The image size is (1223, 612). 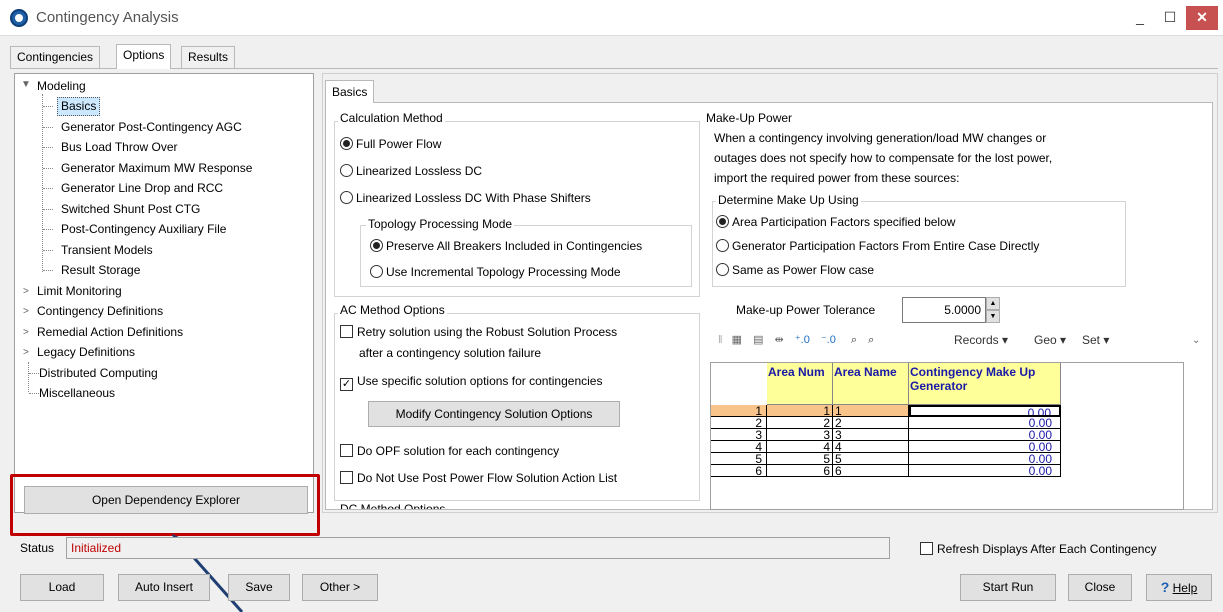 What do you see at coordinates (985, 384) in the screenshot?
I see `col-header-makeup-generator: Contingency Make Up Generator` at bounding box center [985, 384].